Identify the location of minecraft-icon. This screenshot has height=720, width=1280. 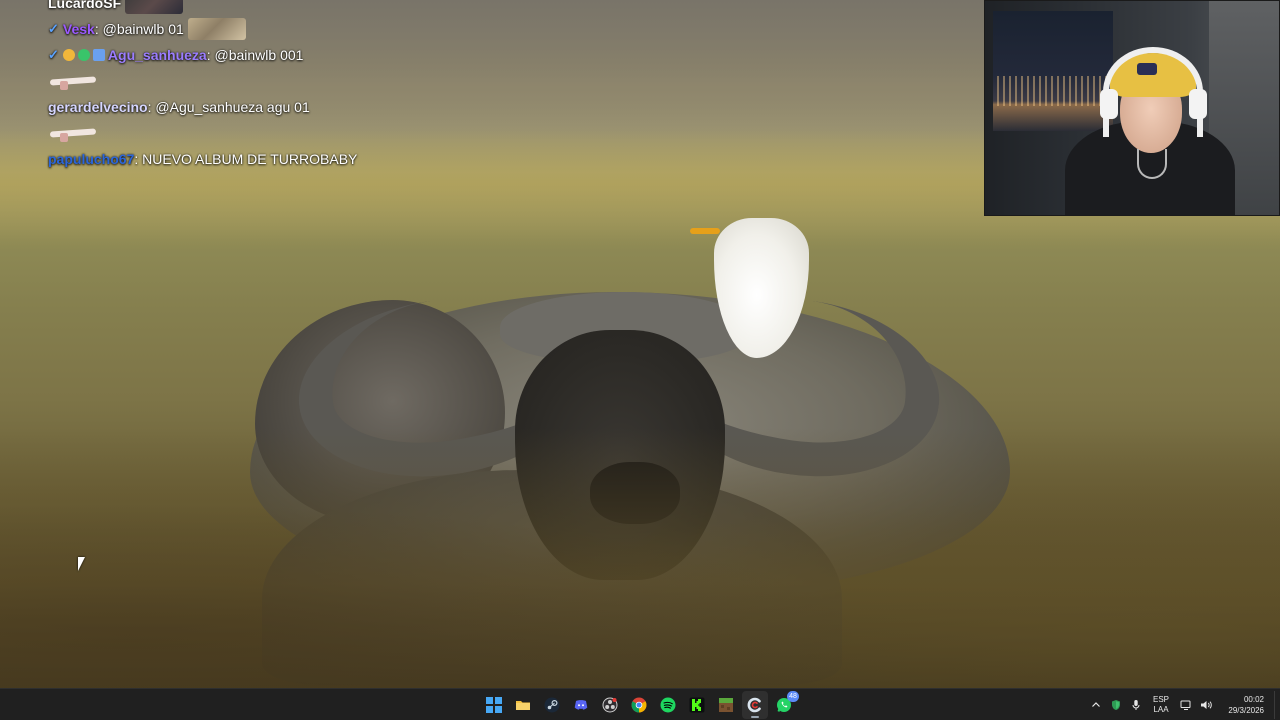
(726, 705).